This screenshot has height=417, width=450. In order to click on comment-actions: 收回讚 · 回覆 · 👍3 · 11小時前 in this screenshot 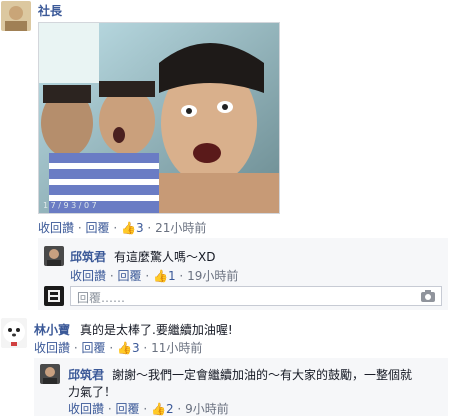, I will do `click(118, 347)`.